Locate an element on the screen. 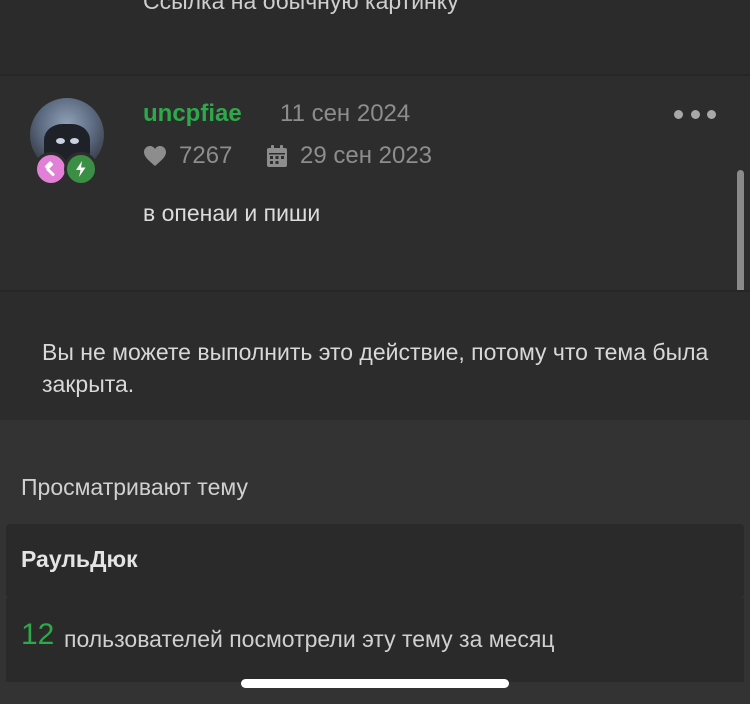  likes-stat: 7267 is located at coordinates (187, 156).